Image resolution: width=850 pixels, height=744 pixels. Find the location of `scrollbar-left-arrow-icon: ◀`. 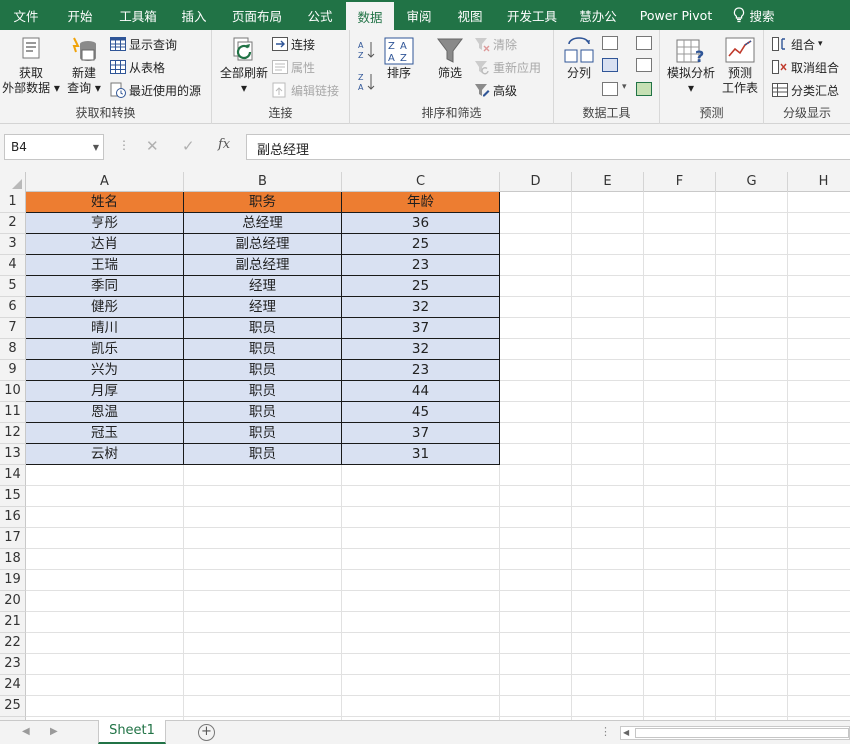

scrollbar-left-arrow-icon: ◀ is located at coordinates (626, 732).